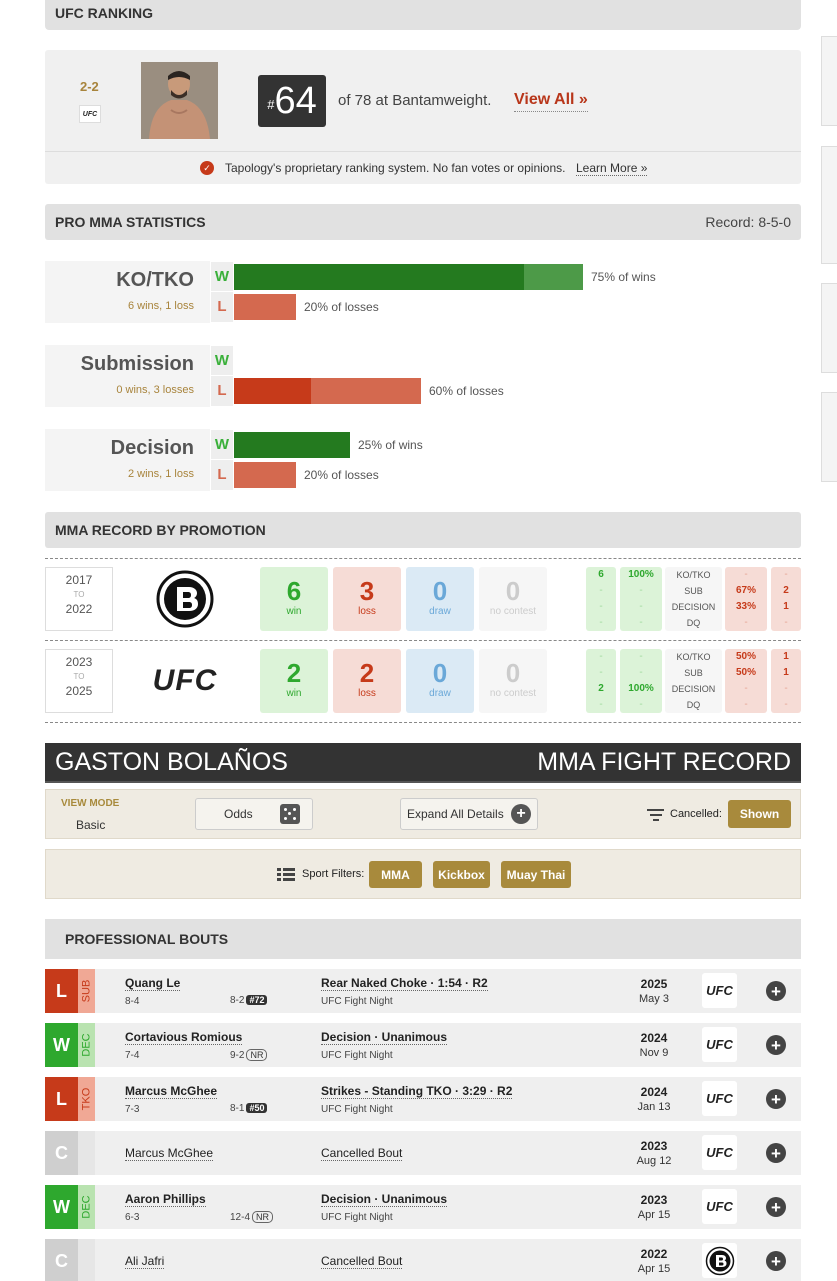 This screenshot has height=1281, width=837. What do you see at coordinates (333, 874) in the screenshot?
I see `sport-filters-label: Sport Filters:` at bounding box center [333, 874].